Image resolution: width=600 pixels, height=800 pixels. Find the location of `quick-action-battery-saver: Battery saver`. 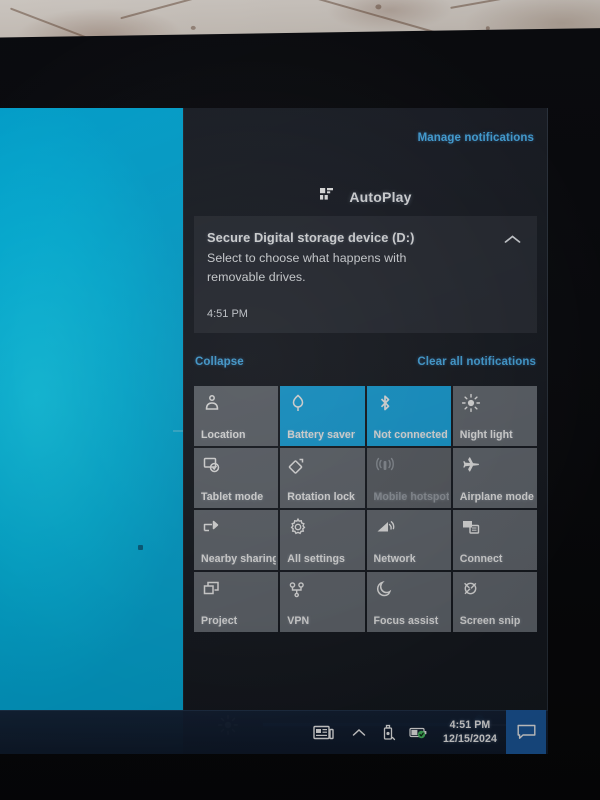

quick-action-battery-saver: Battery saver is located at coordinates (322, 416).